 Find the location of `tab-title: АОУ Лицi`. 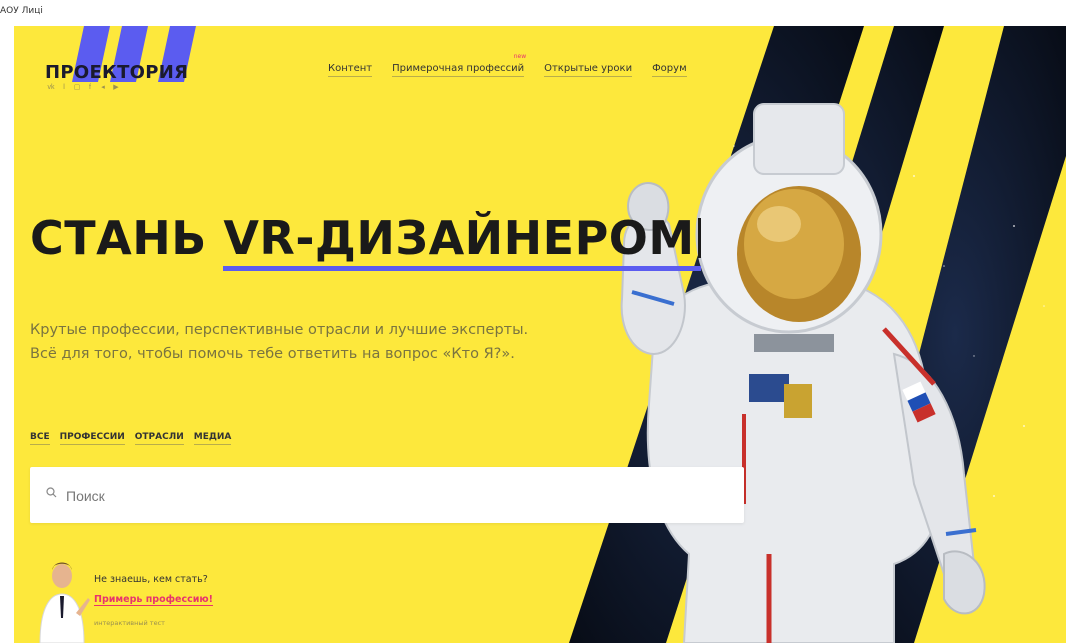

tab-title: АОУ Лицi is located at coordinates (21, 11).